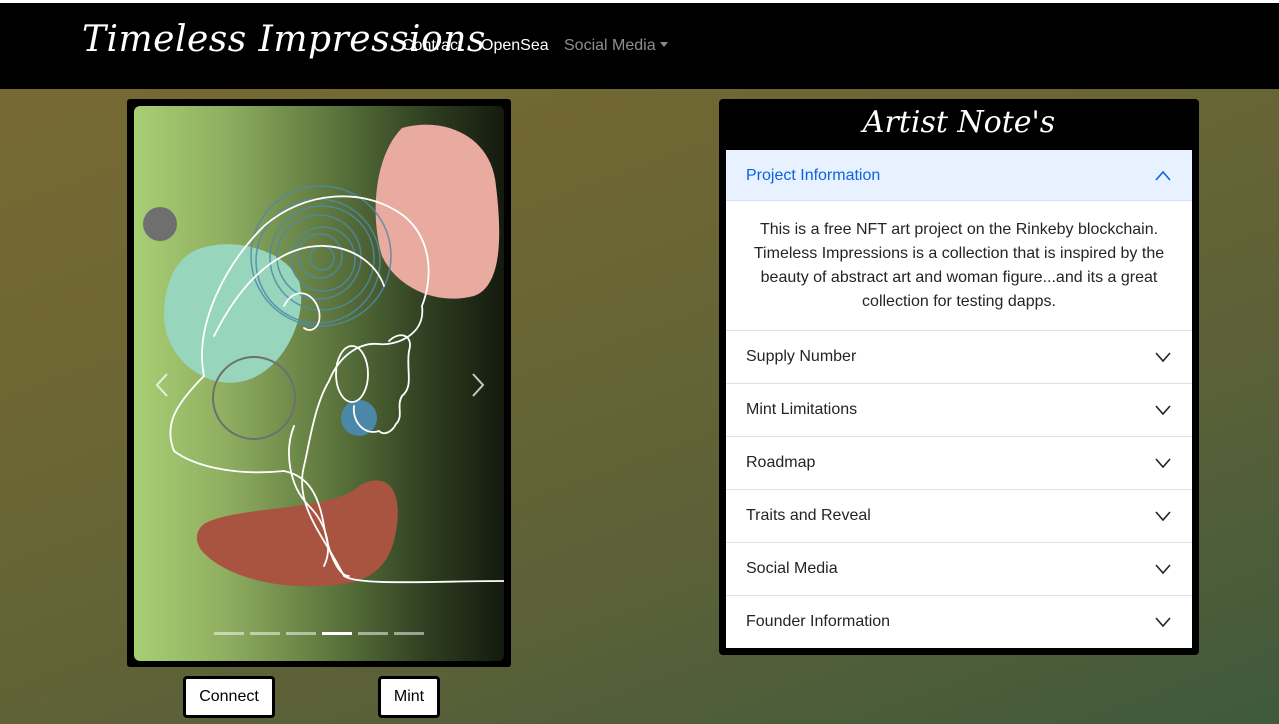 The width and height of the screenshot is (1279, 724). What do you see at coordinates (801, 356) in the screenshot?
I see `accordion-header-label: Supply Number` at bounding box center [801, 356].